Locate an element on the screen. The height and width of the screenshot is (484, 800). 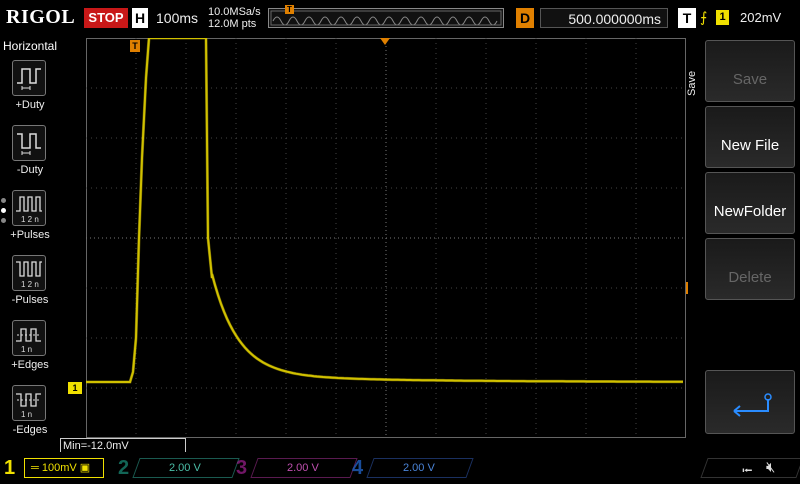
memory-overview: T is located at coordinates (386, 16).